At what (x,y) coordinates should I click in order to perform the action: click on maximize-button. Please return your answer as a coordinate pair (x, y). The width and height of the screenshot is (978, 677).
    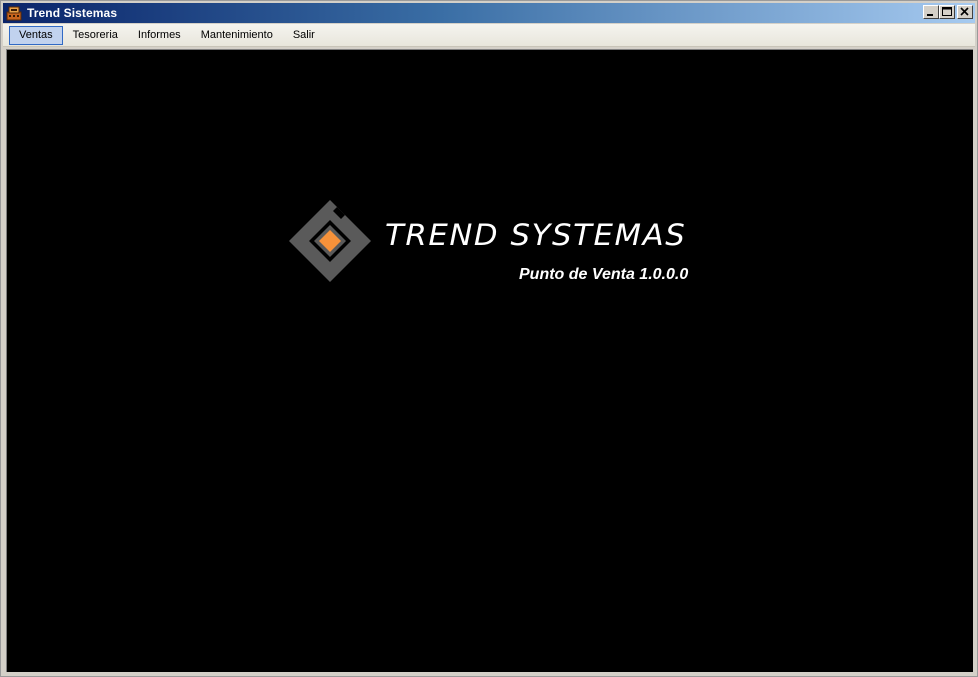
    Looking at the image, I should click on (947, 12).